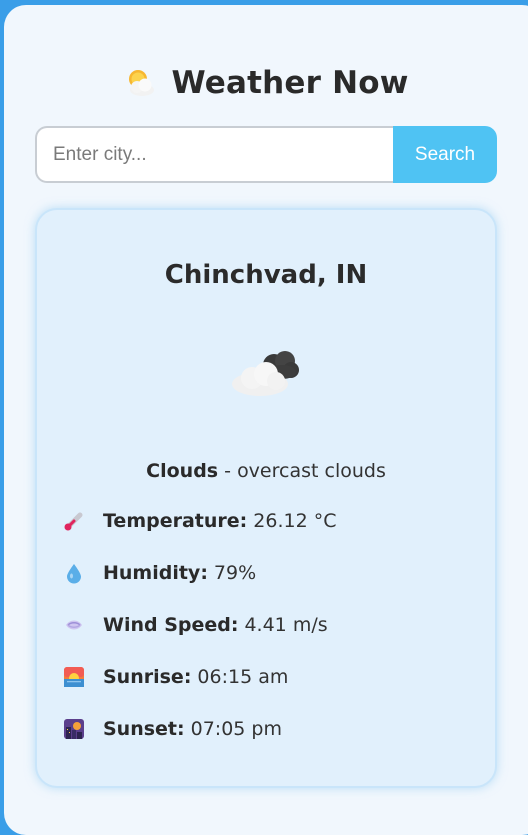 Image resolution: width=528 pixels, height=835 pixels. Describe the element at coordinates (74, 574) in the screenshot. I see `droplet-icon` at that location.